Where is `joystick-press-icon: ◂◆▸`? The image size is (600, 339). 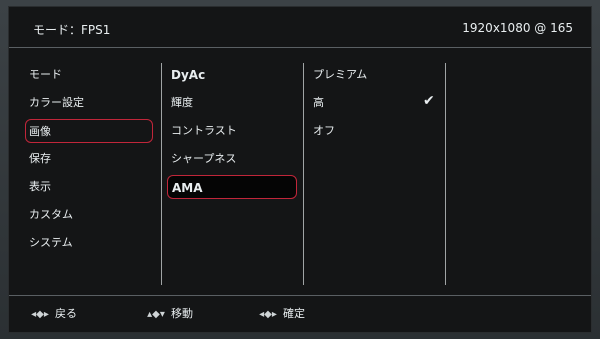 joystick-press-icon: ◂◆▸ is located at coordinates (268, 314).